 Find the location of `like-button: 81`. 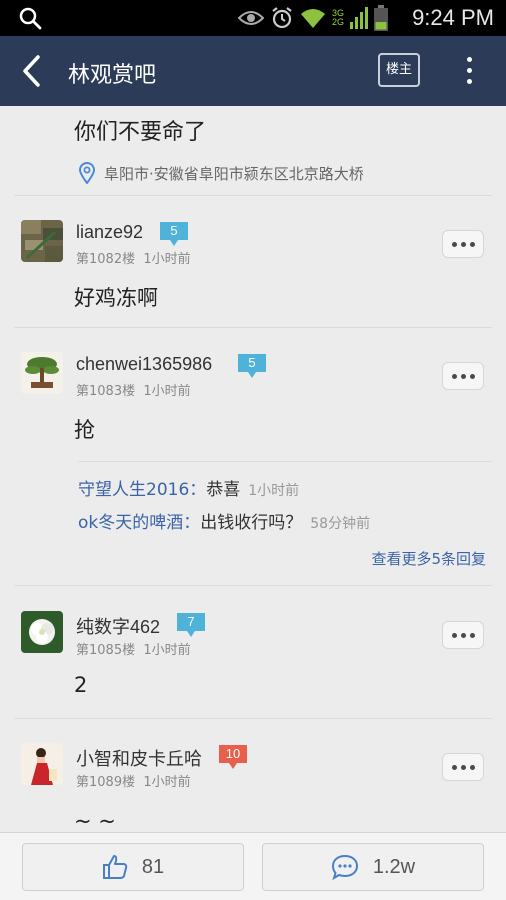

like-button: 81 is located at coordinates (133, 867).